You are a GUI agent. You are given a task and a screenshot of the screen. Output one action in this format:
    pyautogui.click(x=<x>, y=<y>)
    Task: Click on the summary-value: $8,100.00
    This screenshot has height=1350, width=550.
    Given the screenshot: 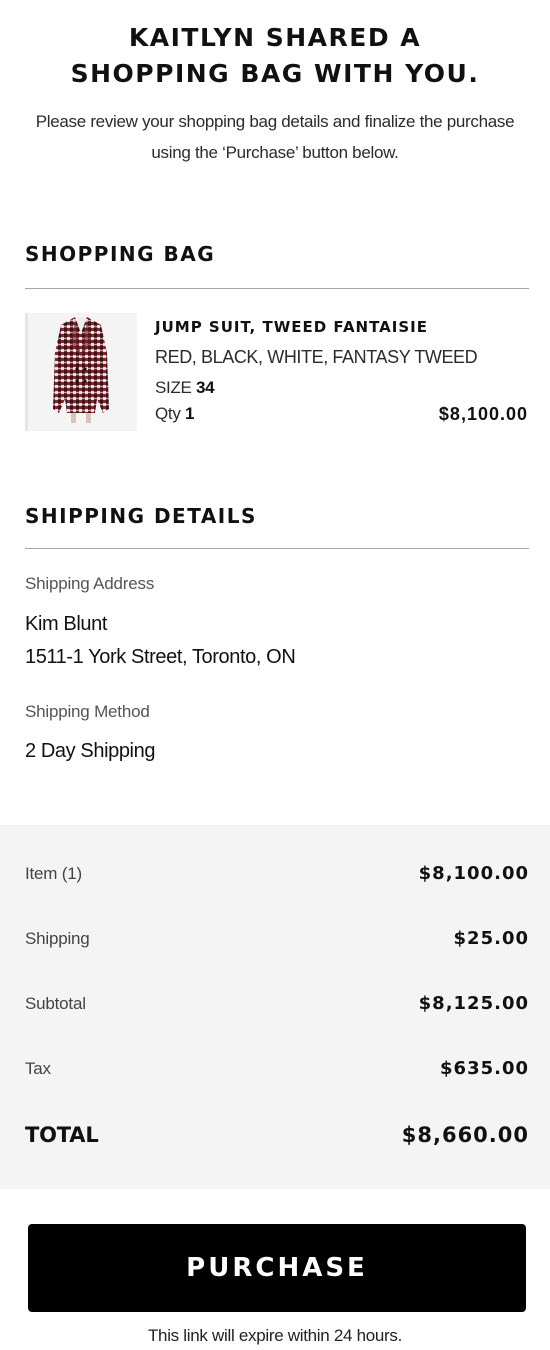 What is the action you would take?
    pyautogui.click(x=473, y=873)
    